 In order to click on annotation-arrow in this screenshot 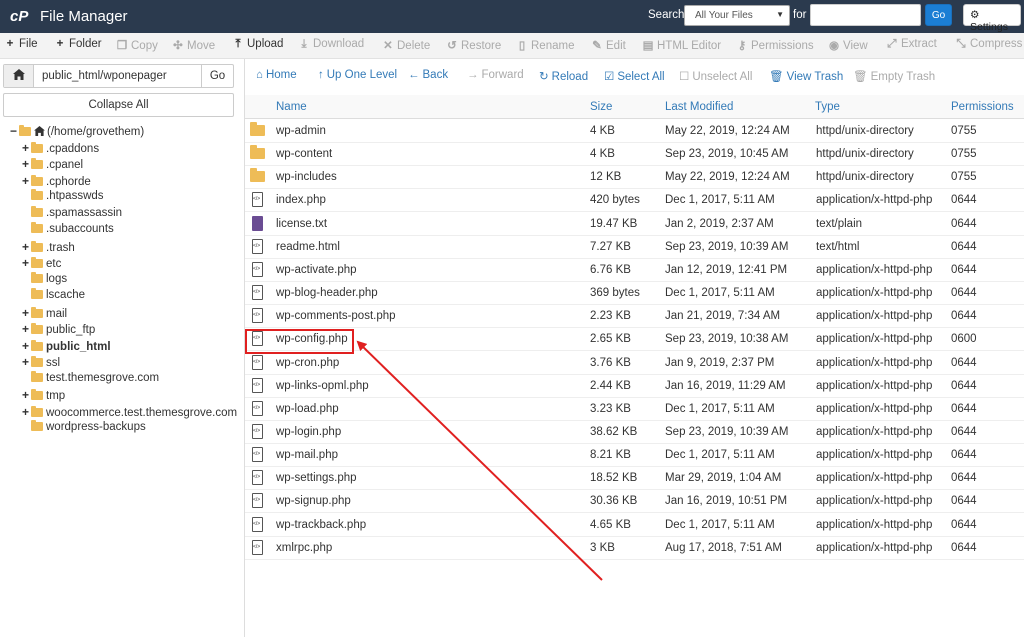, I will do `click(479, 460)`.